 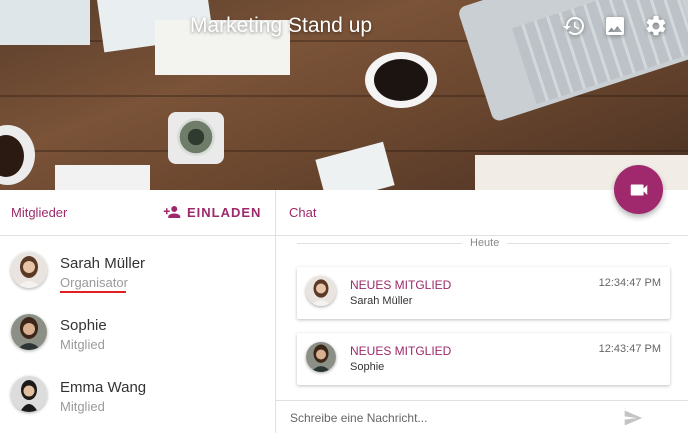 I want to click on invite-button: EINLADEN, so click(x=212, y=212).